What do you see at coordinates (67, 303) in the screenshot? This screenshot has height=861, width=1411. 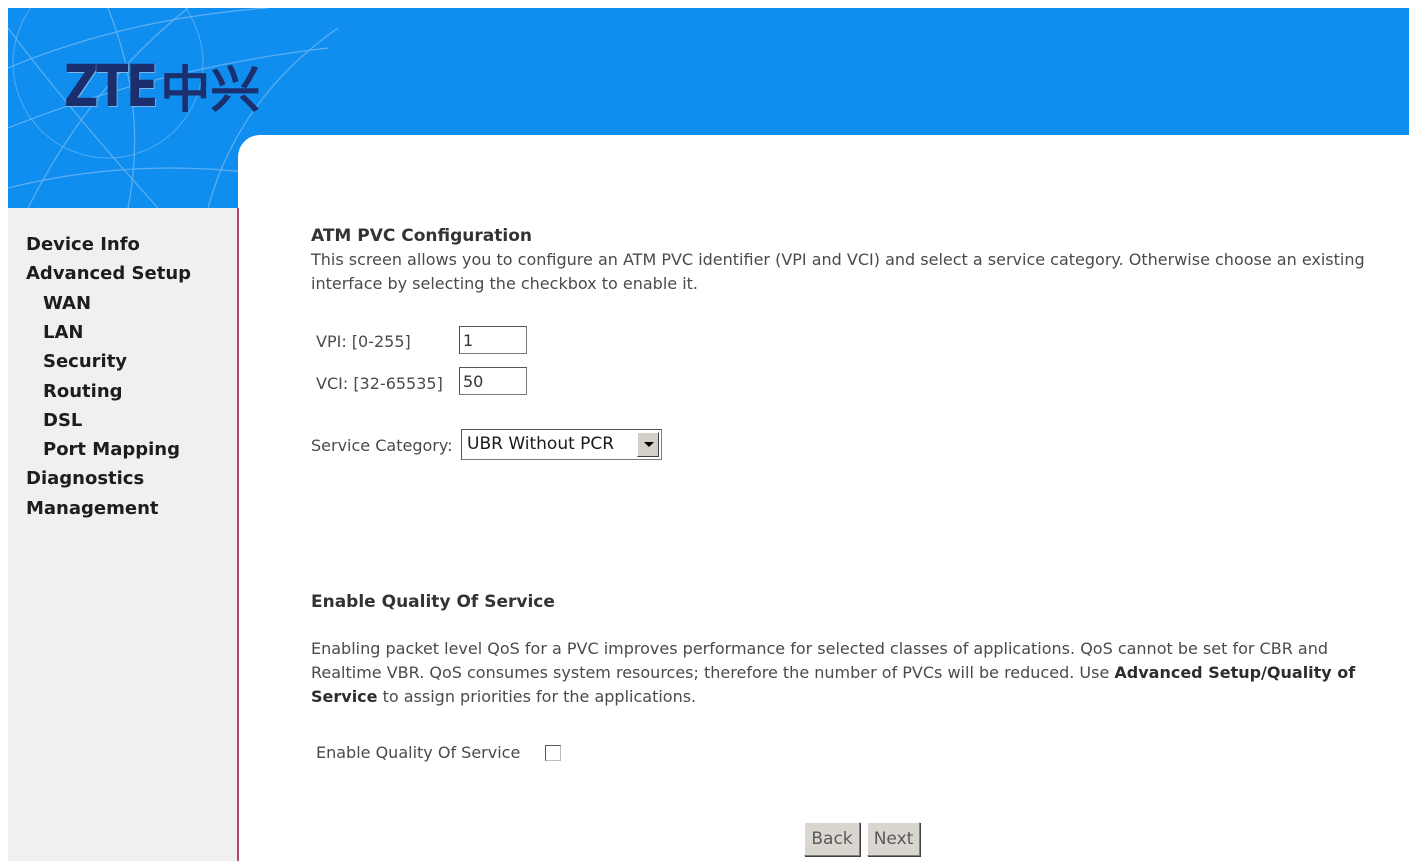 I see `sidebar-item-wan: WAN` at bounding box center [67, 303].